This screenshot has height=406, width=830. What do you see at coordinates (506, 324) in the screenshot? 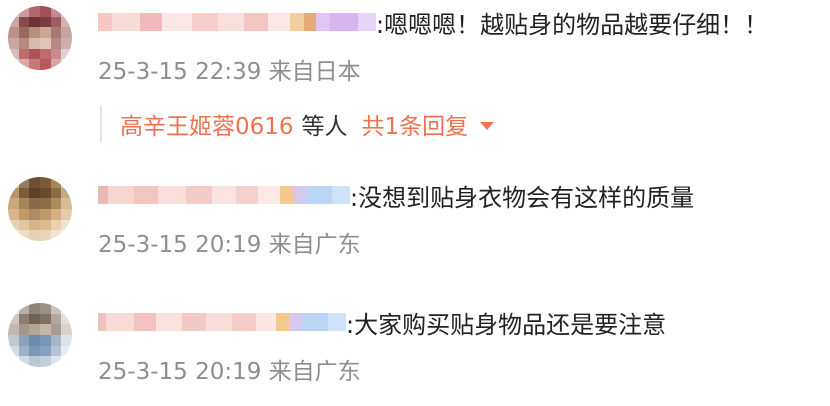
I see `comment-text: :大家购买贴身物品还是要注意` at bounding box center [506, 324].